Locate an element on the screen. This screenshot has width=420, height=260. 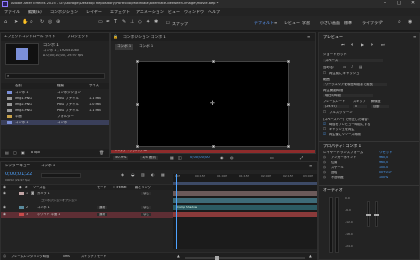
comp-subtab-2: コンポ 1 is located at coordinates (146, 47).